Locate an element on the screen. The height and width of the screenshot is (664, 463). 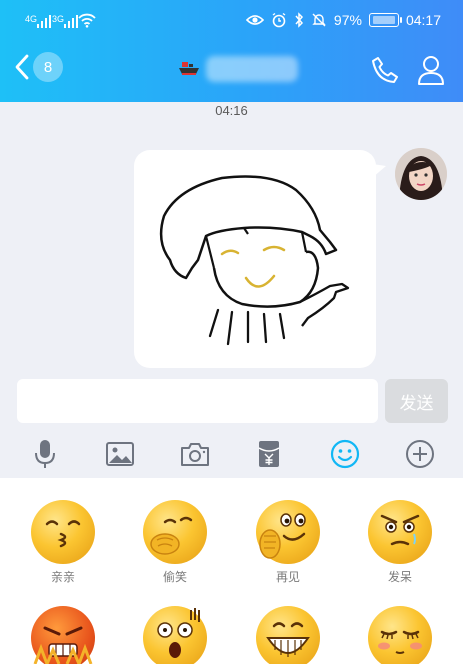
status-time: 04:17 is located at coordinates (423, 20).